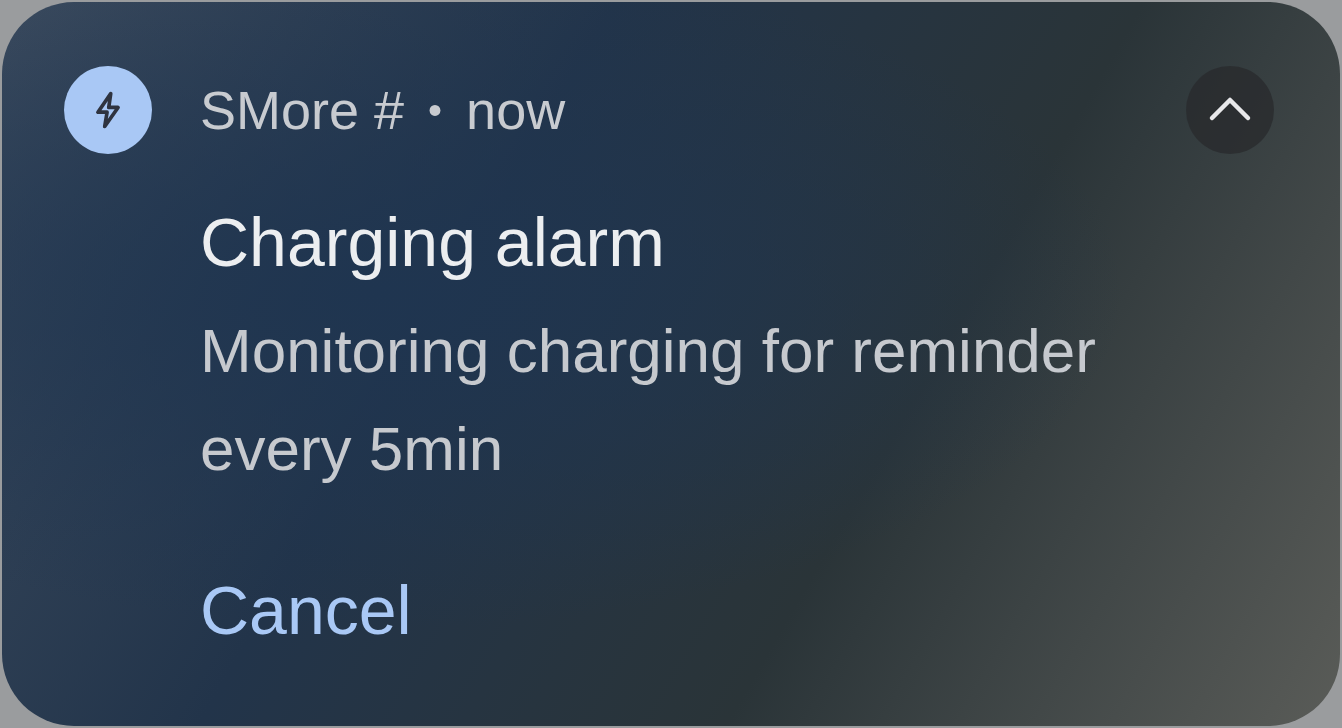 This screenshot has height=728, width=1342. What do you see at coordinates (433, 242) in the screenshot?
I see `notification-title: Charging alarm` at bounding box center [433, 242].